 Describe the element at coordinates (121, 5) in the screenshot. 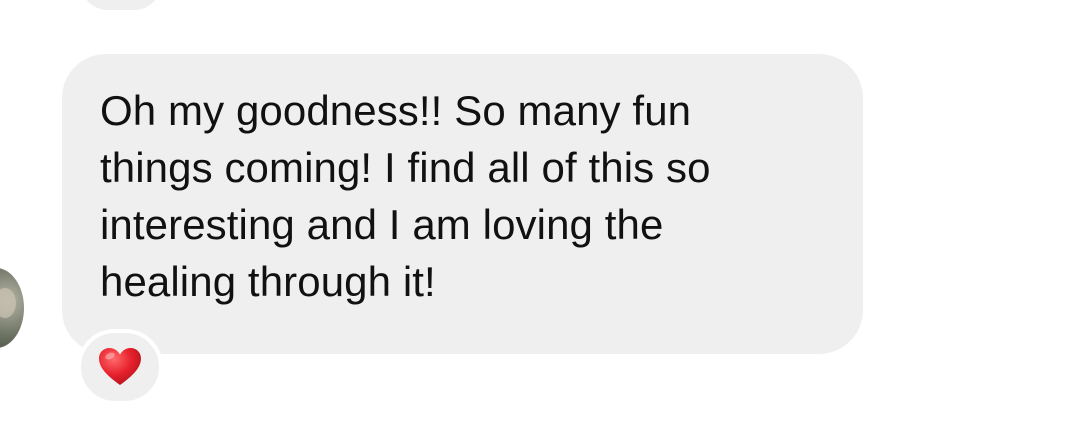

I see `previous-message-bubble` at that location.